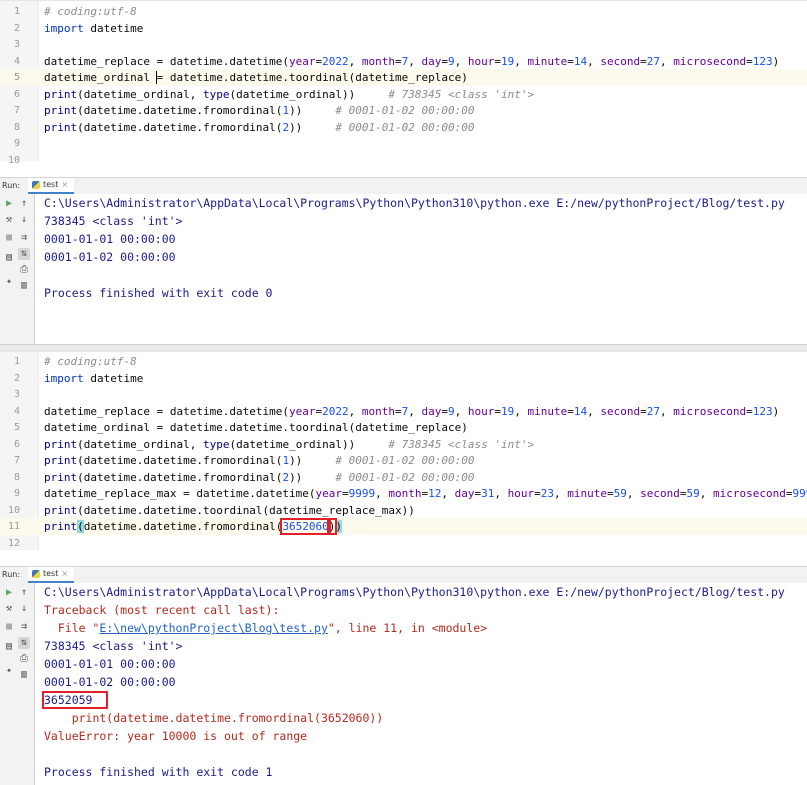 The height and width of the screenshot is (785, 807). I want to click on console-text: 738345 <class 'int'>, so click(113, 646).